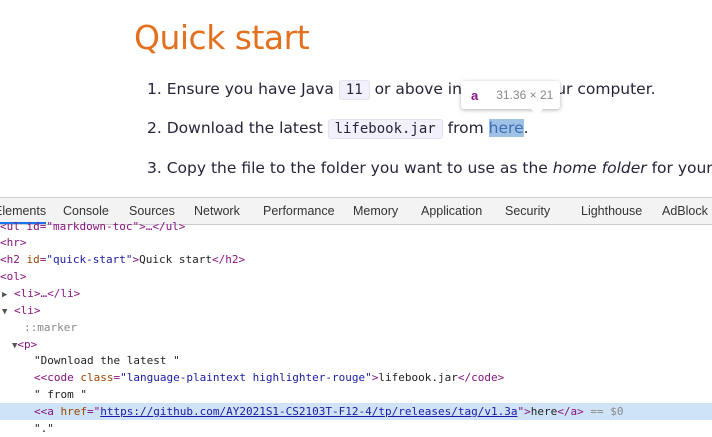 The height and width of the screenshot is (437, 712). I want to click on dom-node-h2: <h2 id="quick-start">Quick start</h2>, so click(356, 259).